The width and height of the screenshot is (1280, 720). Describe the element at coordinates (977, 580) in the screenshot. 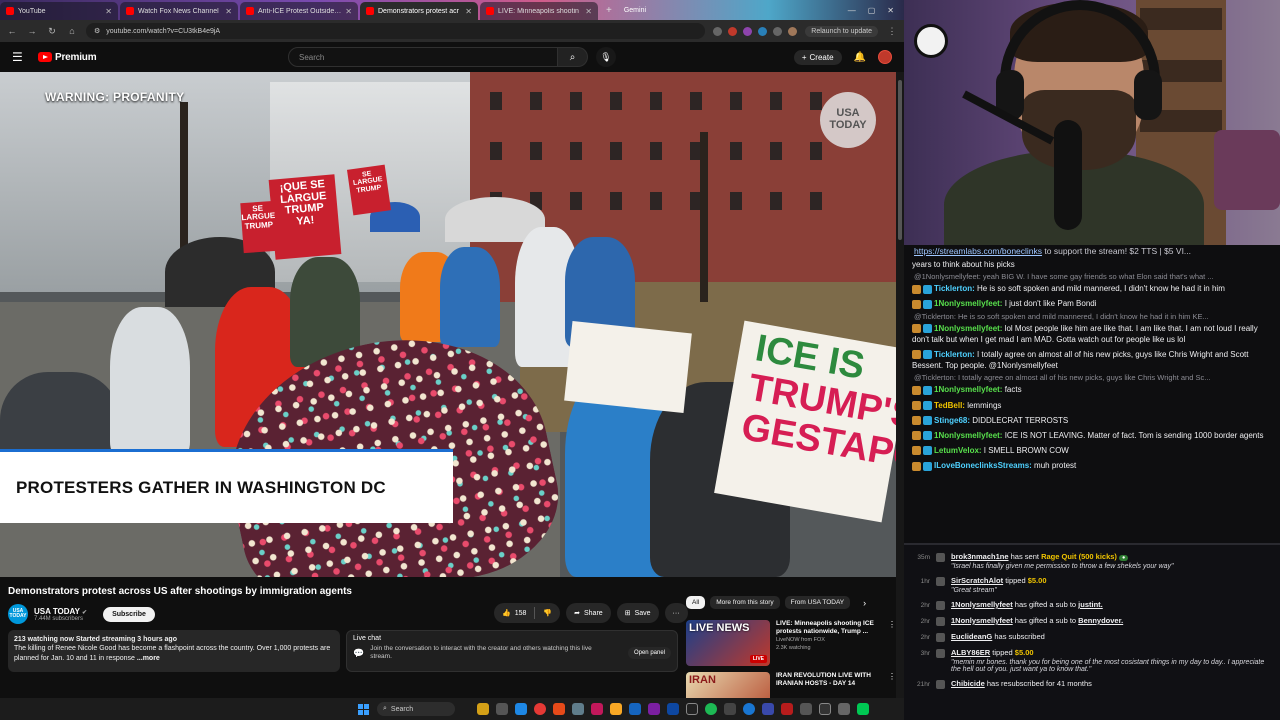

I see `event-username: SirScratchAlot` at that location.